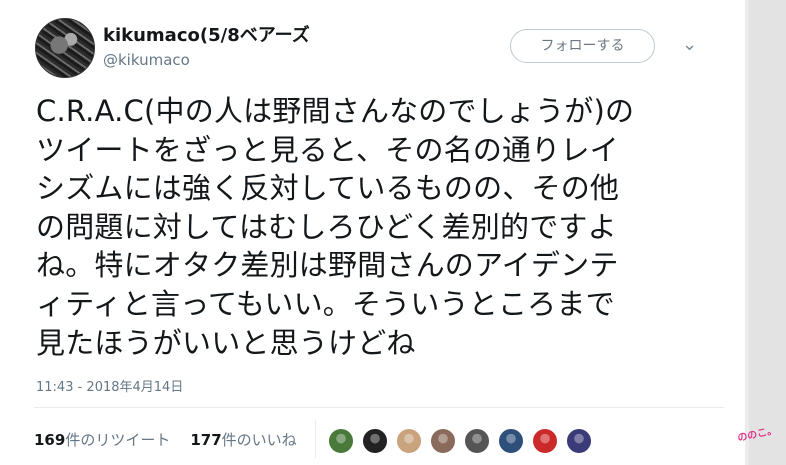 The width and height of the screenshot is (786, 465). I want to click on avatar, so click(65, 48).